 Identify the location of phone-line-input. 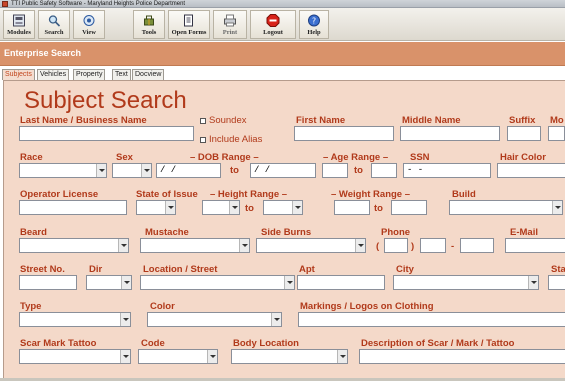
(477, 245).